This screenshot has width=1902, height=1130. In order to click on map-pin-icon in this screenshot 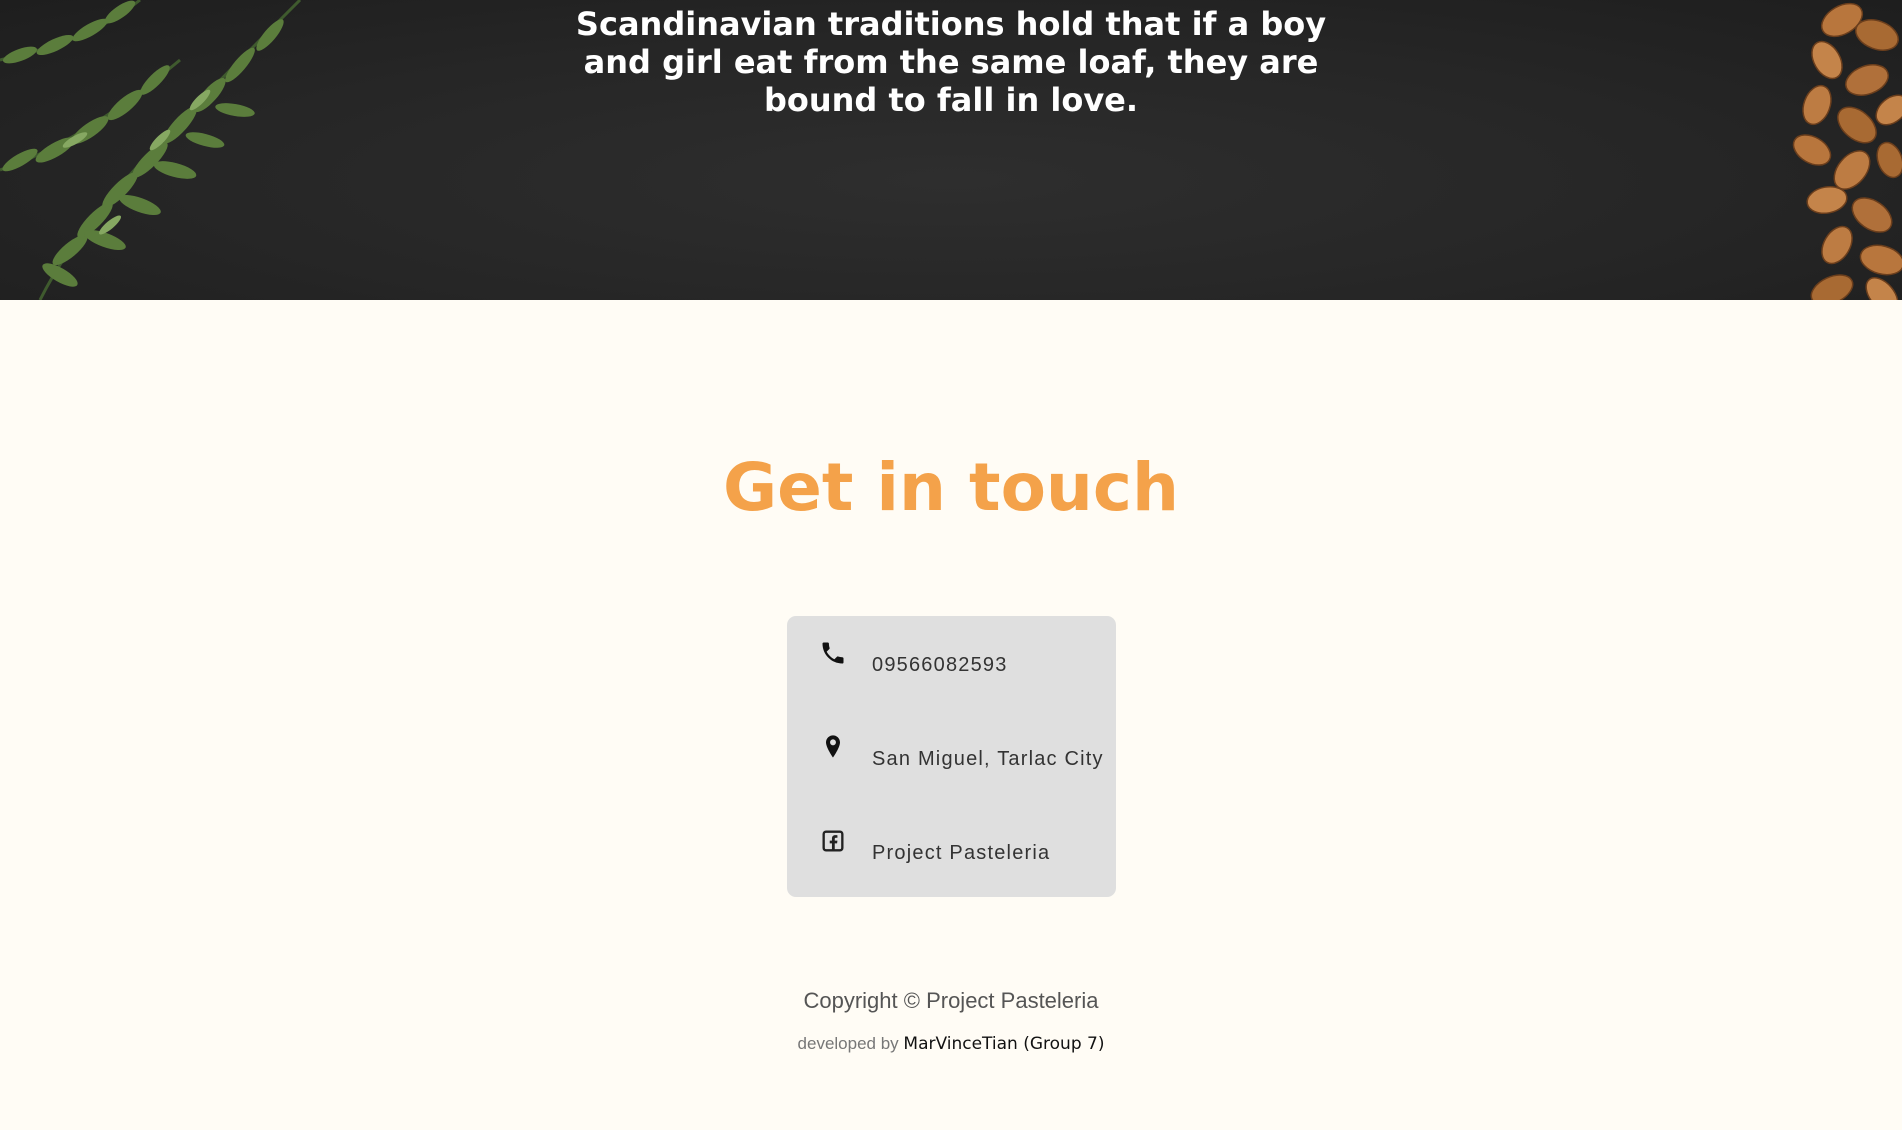, I will do `click(833, 746)`.